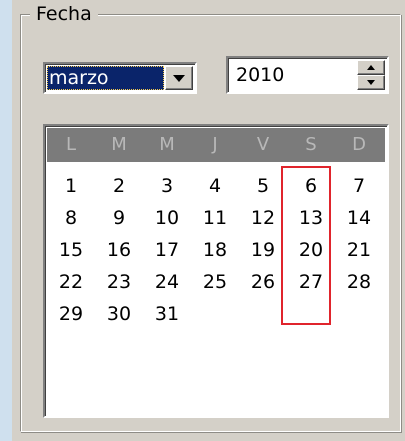  What do you see at coordinates (119, 250) in the screenshot?
I see `calendar-day: 16` at bounding box center [119, 250].